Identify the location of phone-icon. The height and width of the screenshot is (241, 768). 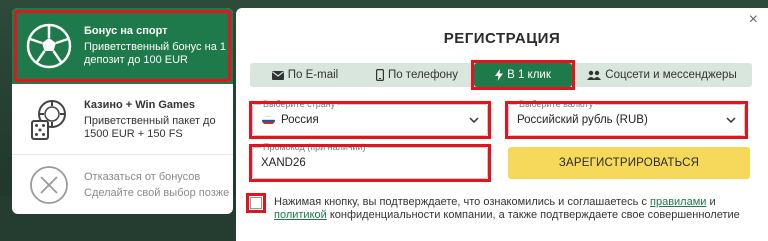
(379, 75).